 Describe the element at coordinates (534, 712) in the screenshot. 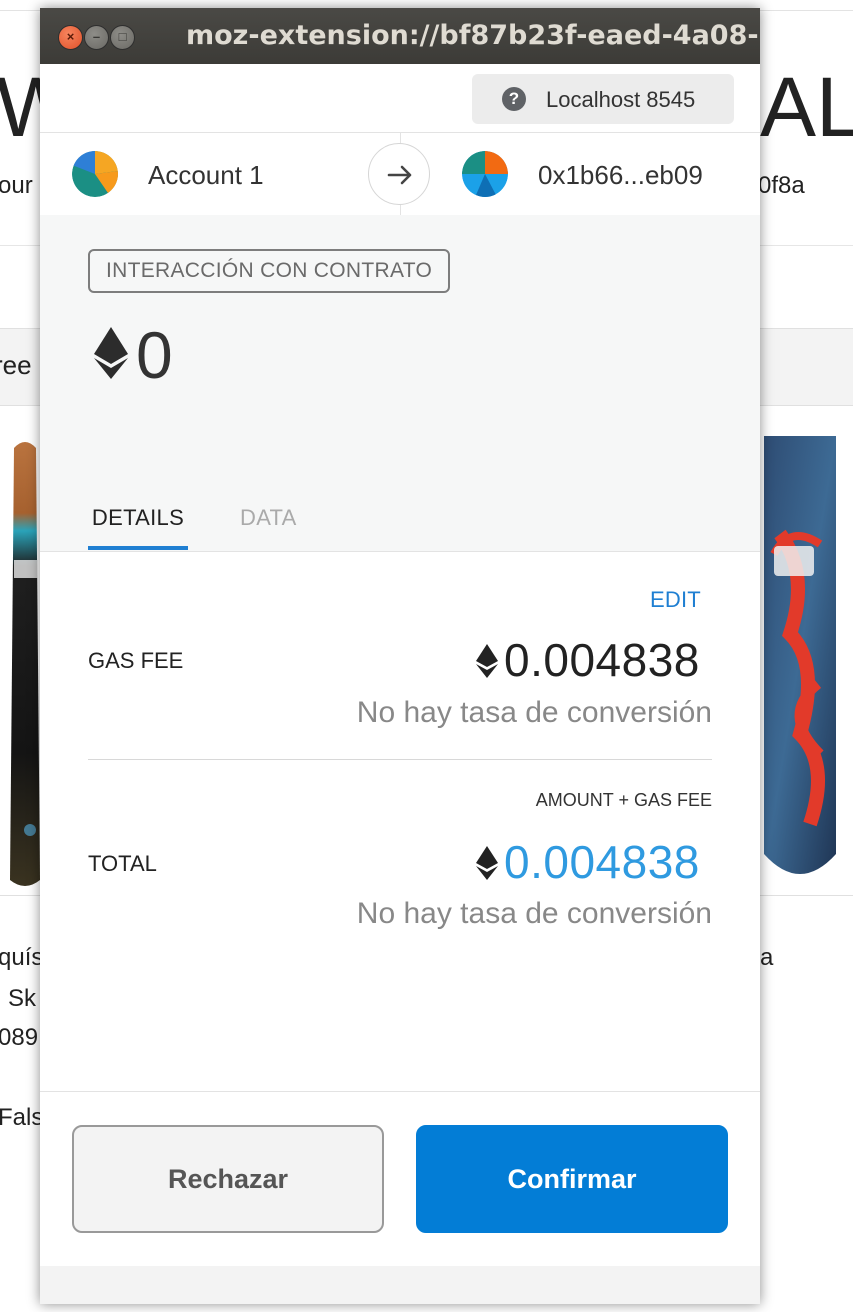

I see `gas-fee-conversion: No hay tasa de conversión` at that location.